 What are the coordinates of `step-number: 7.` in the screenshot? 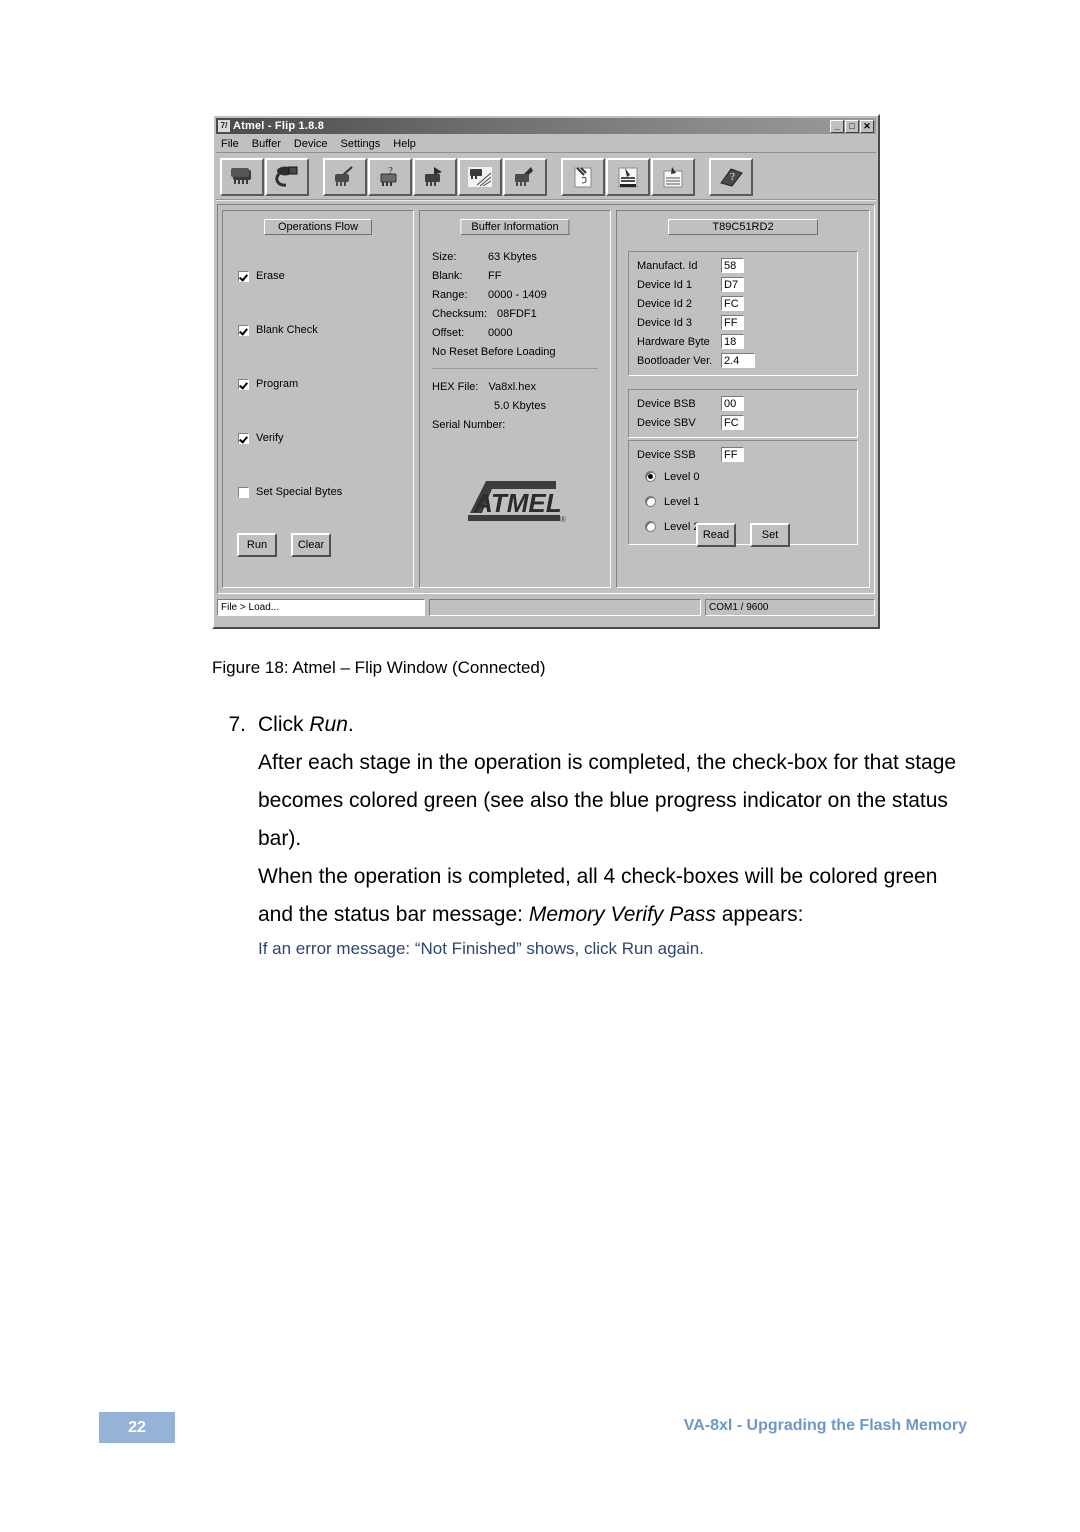 It's located at (237, 724).